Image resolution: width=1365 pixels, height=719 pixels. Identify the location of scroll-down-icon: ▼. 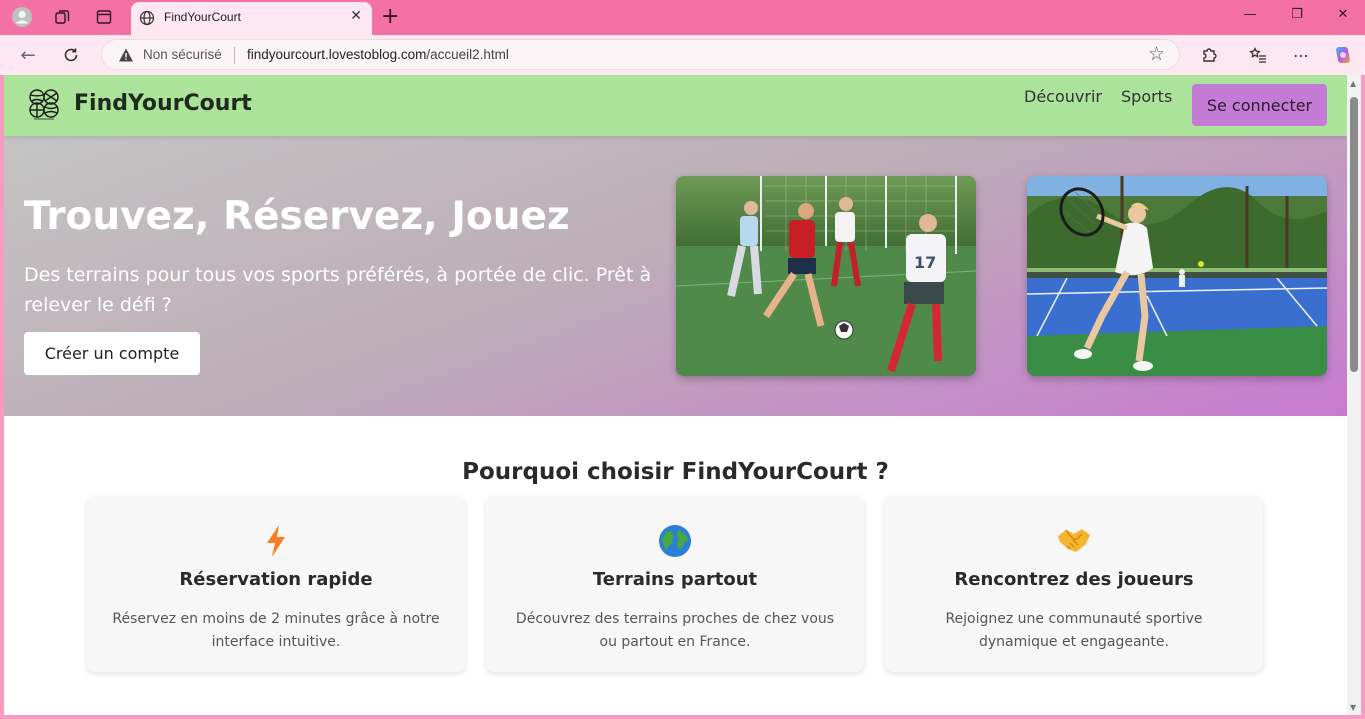
(1353, 707).